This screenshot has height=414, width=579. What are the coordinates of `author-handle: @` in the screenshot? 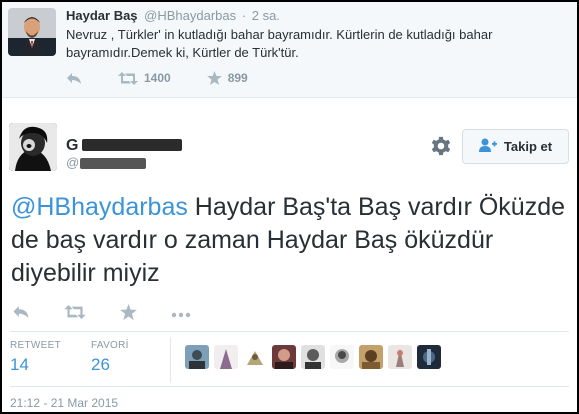 It's located at (72, 162).